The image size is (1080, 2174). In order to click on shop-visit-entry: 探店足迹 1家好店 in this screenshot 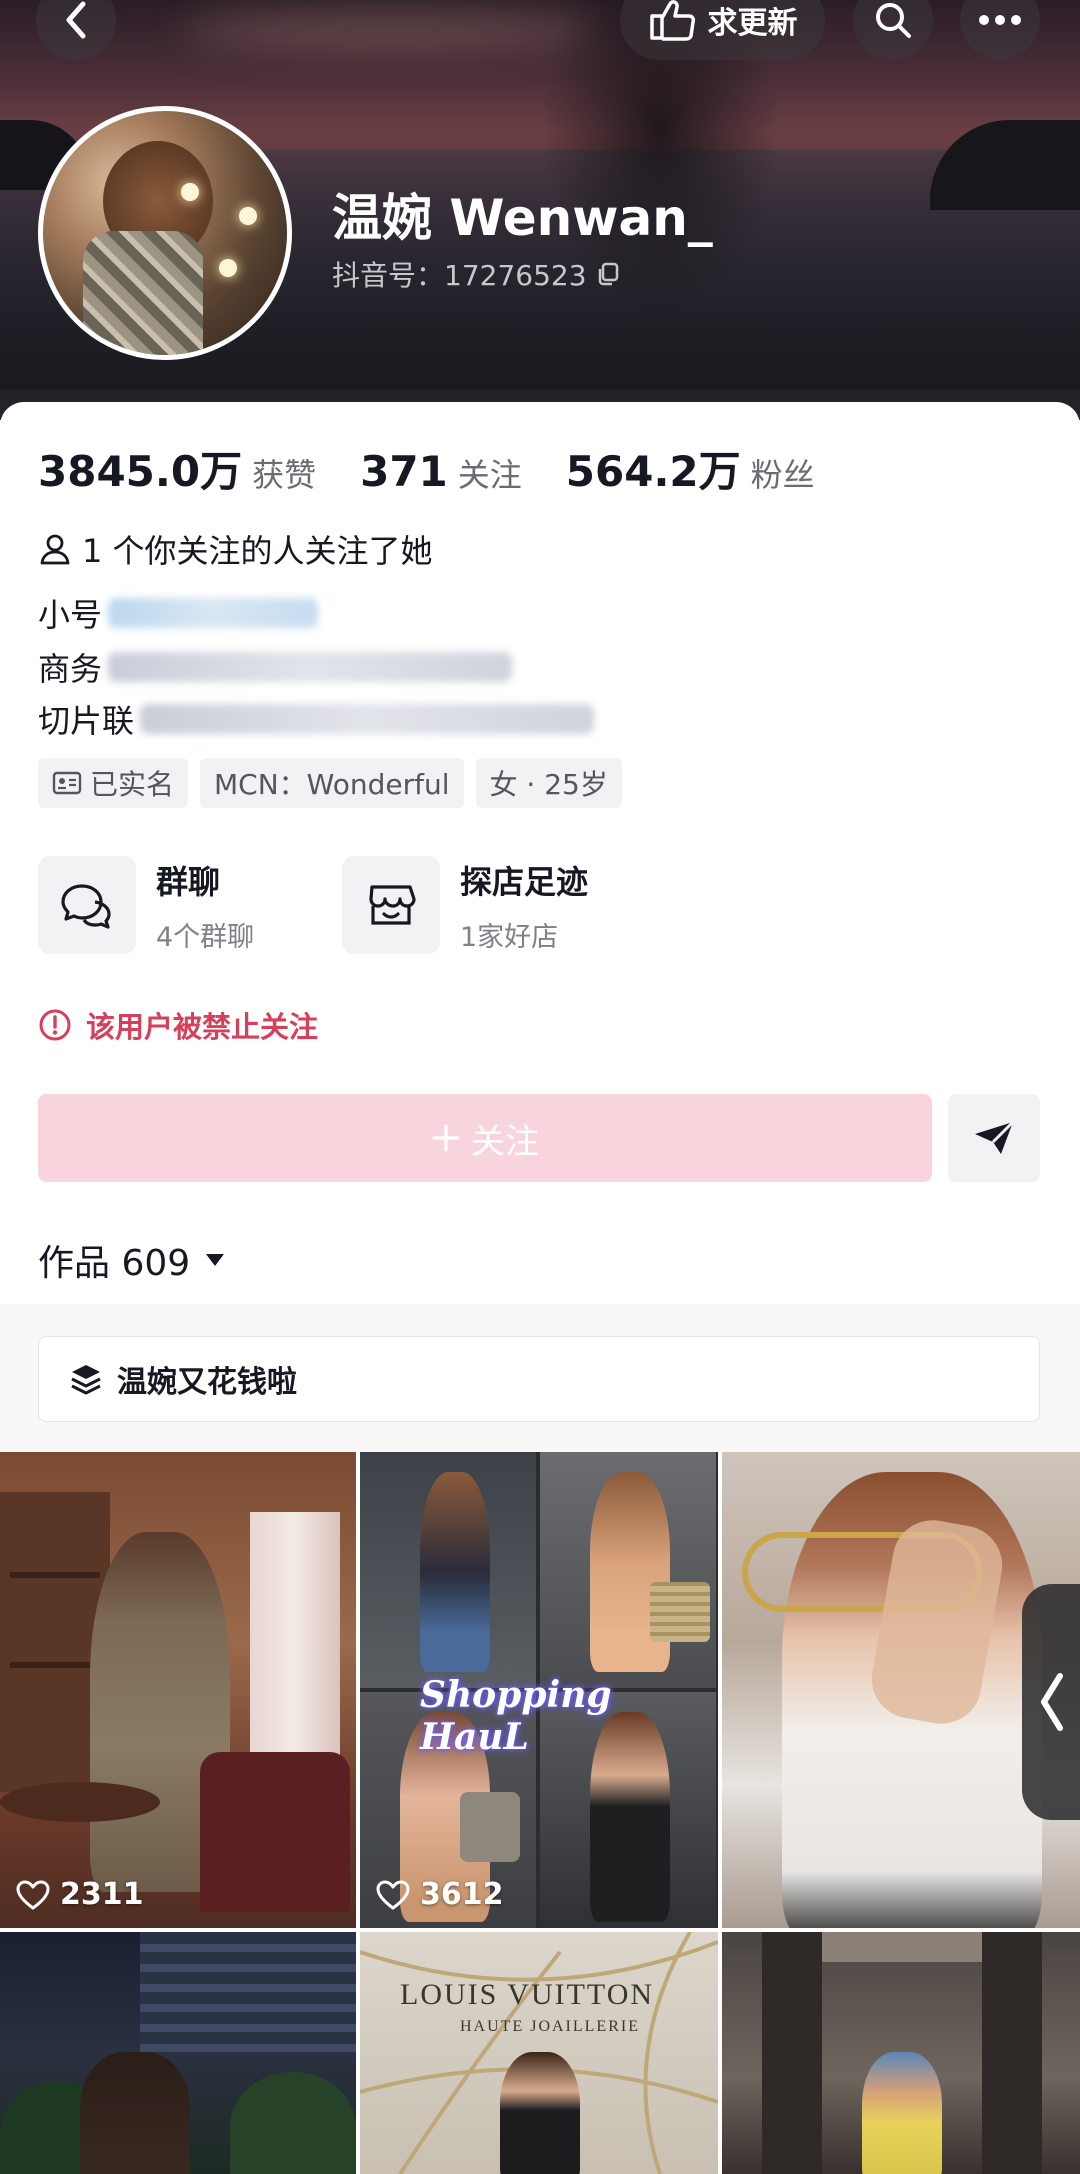, I will do `click(465, 905)`.